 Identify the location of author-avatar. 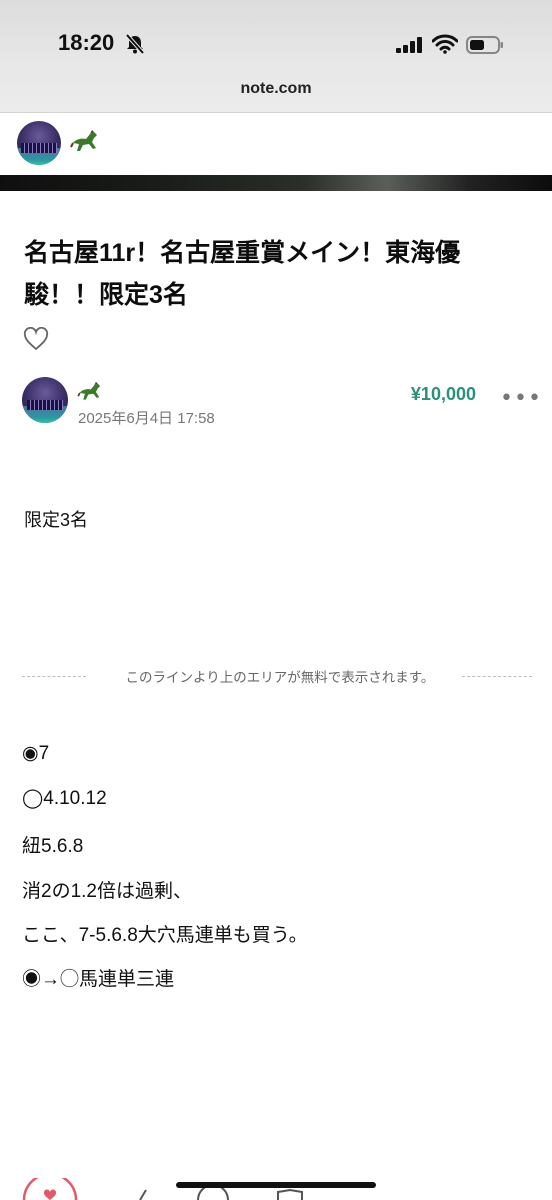
(45, 400).